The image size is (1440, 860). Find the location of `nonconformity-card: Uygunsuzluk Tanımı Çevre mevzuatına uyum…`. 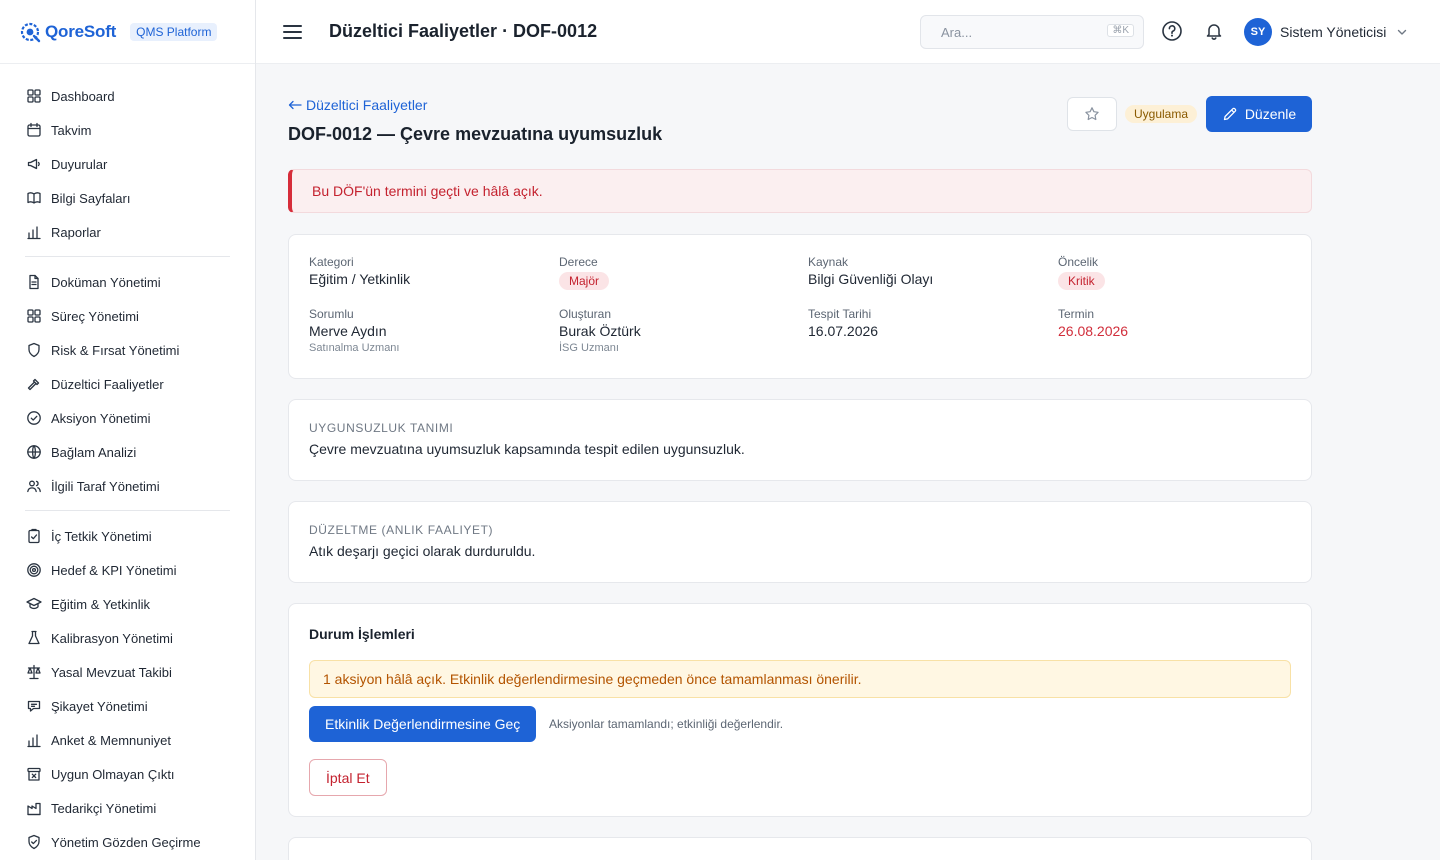

nonconformity-card: Uygunsuzluk Tanımı Çevre mevzuatına uyum… is located at coordinates (800, 440).